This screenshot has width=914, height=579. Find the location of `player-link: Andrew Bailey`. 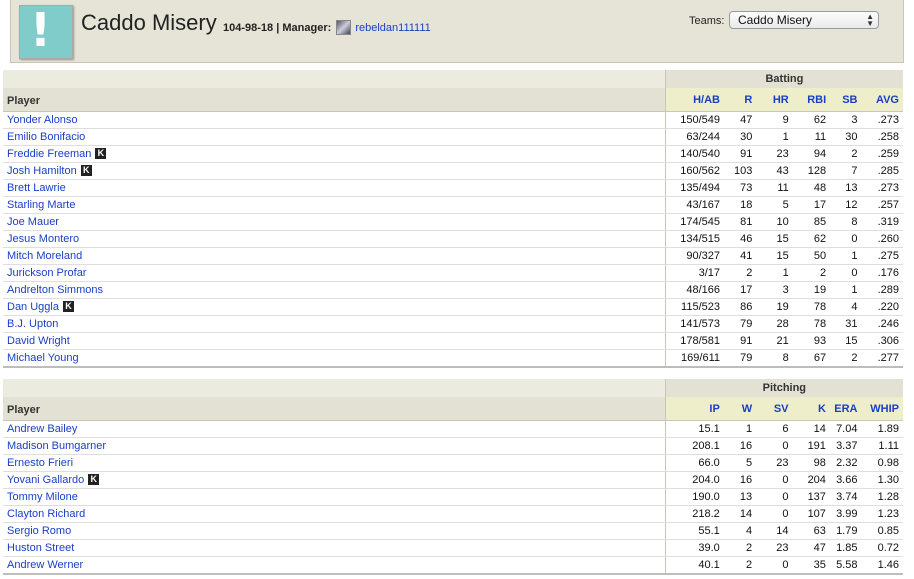

player-link: Andrew Bailey is located at coordinates (42, 429).